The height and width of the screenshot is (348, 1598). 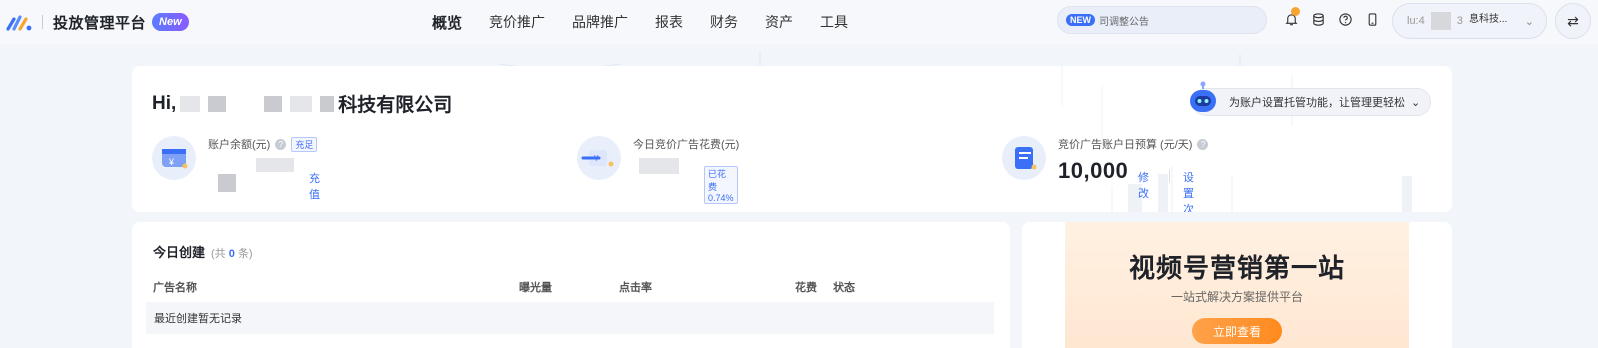 What do you see at coordinates (1236, 268) in the screenshot?
I see `promo-title: 视频号营销第一站` at bounding box center [1236, 268].